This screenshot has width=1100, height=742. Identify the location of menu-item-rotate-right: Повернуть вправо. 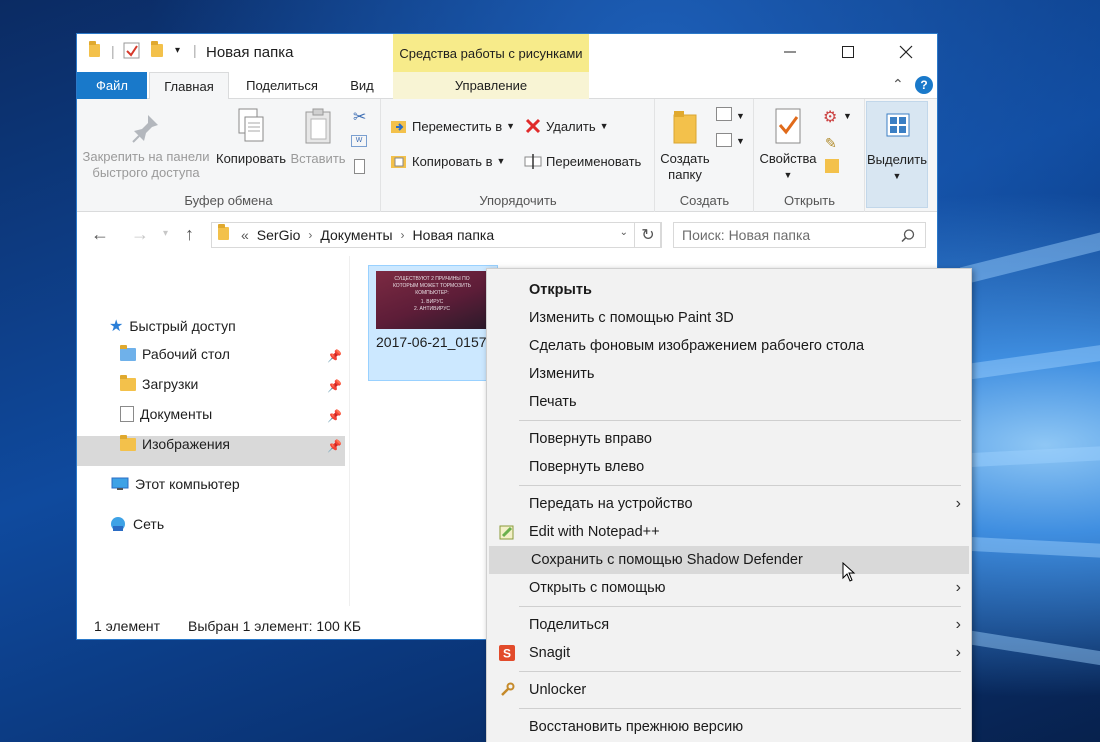
(729, 439).